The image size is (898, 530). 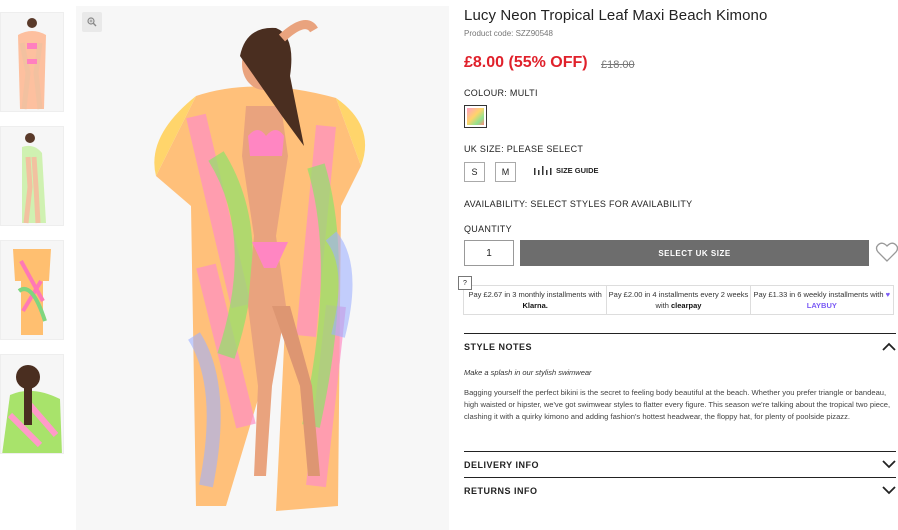 I want to click on sale-price: £8.00 (55% OFF), so click(x=526, y=62).